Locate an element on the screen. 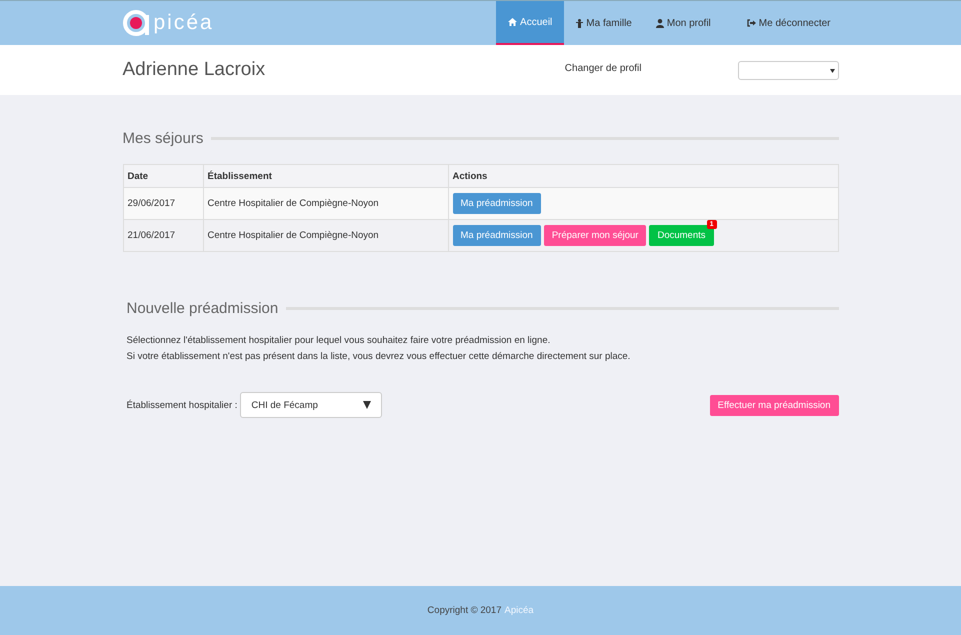 This screenshot has width=961, height=635. section-title: Mes séjours is located at coordinates (163, 138).